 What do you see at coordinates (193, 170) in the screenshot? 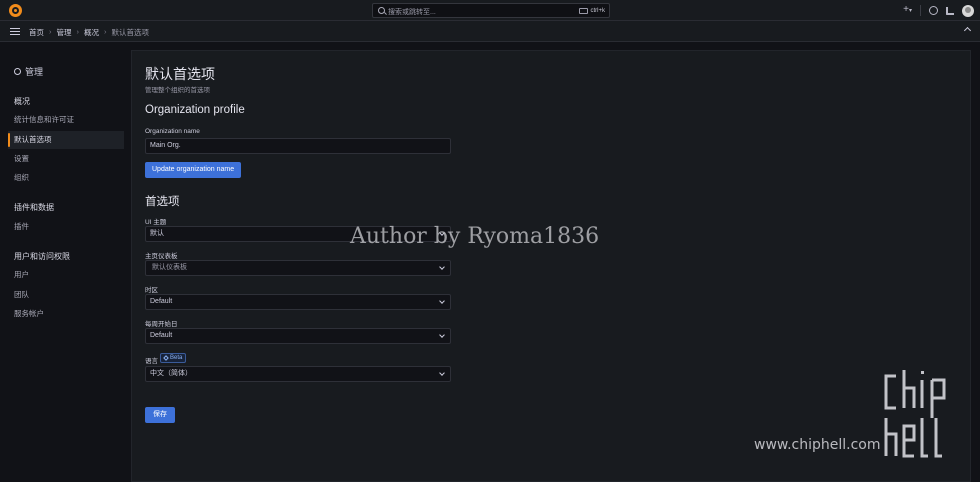
I see `update-org-name-button: Update organization name` at bounding box center [193, 170].